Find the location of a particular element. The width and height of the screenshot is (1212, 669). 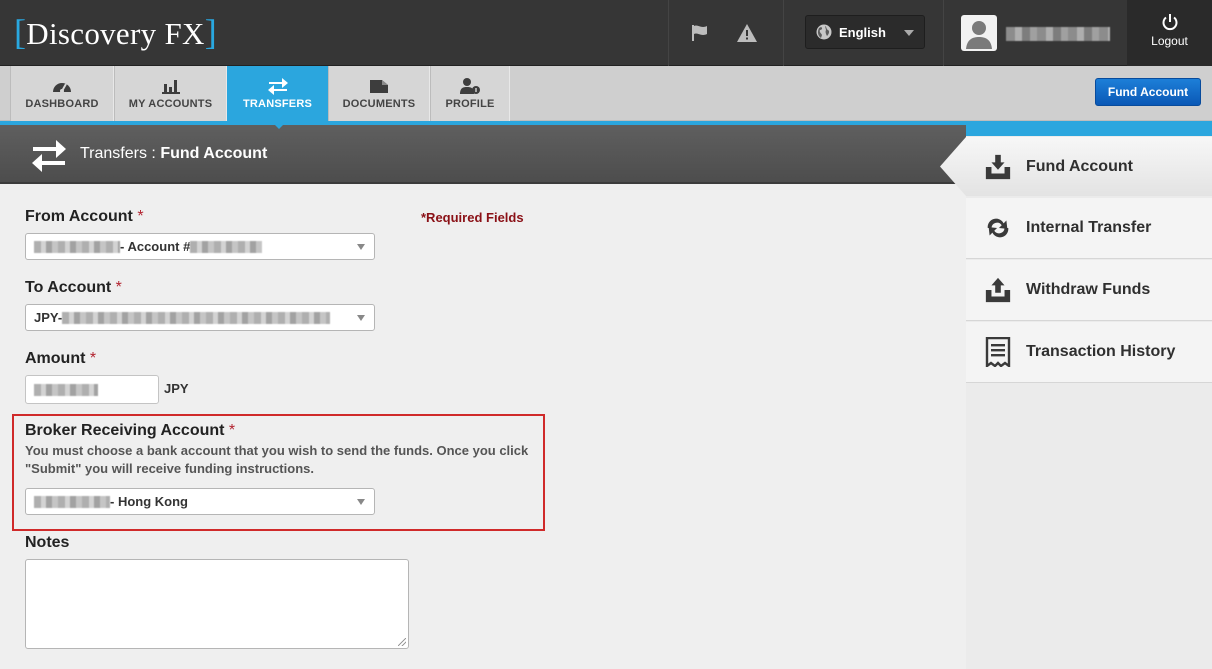

language-select: English is located at coordinates (865, 32).